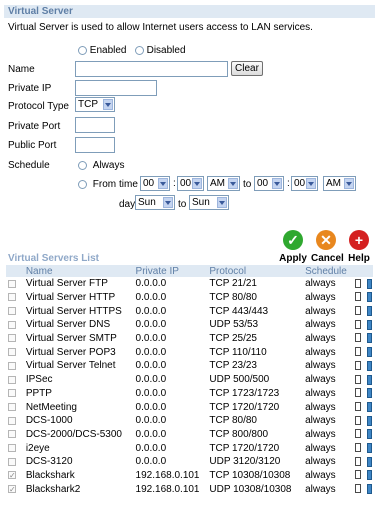 This screenshot has width=379, height=517. Describe the element at coordinates (244, 448) in the screenshot. I see `row-protocol: TCP 1720/1720` at that location.